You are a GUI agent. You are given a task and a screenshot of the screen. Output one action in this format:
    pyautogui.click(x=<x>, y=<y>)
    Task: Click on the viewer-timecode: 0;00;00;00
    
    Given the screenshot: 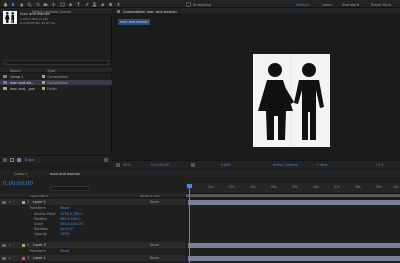 What is the action you would take?
    pyautogui.click(x=160, y=165)
    